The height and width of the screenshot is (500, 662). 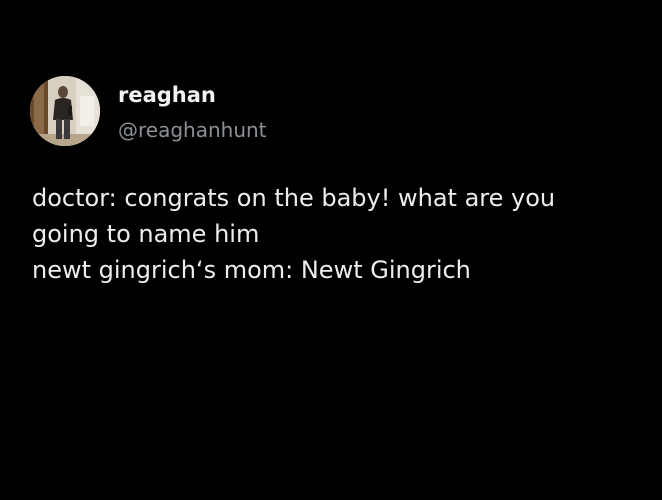 What do you see at coordinates (192, 130) in the screenshot?
I see `author-handle: @reaghanhunt` at bounding box center [192, 130].